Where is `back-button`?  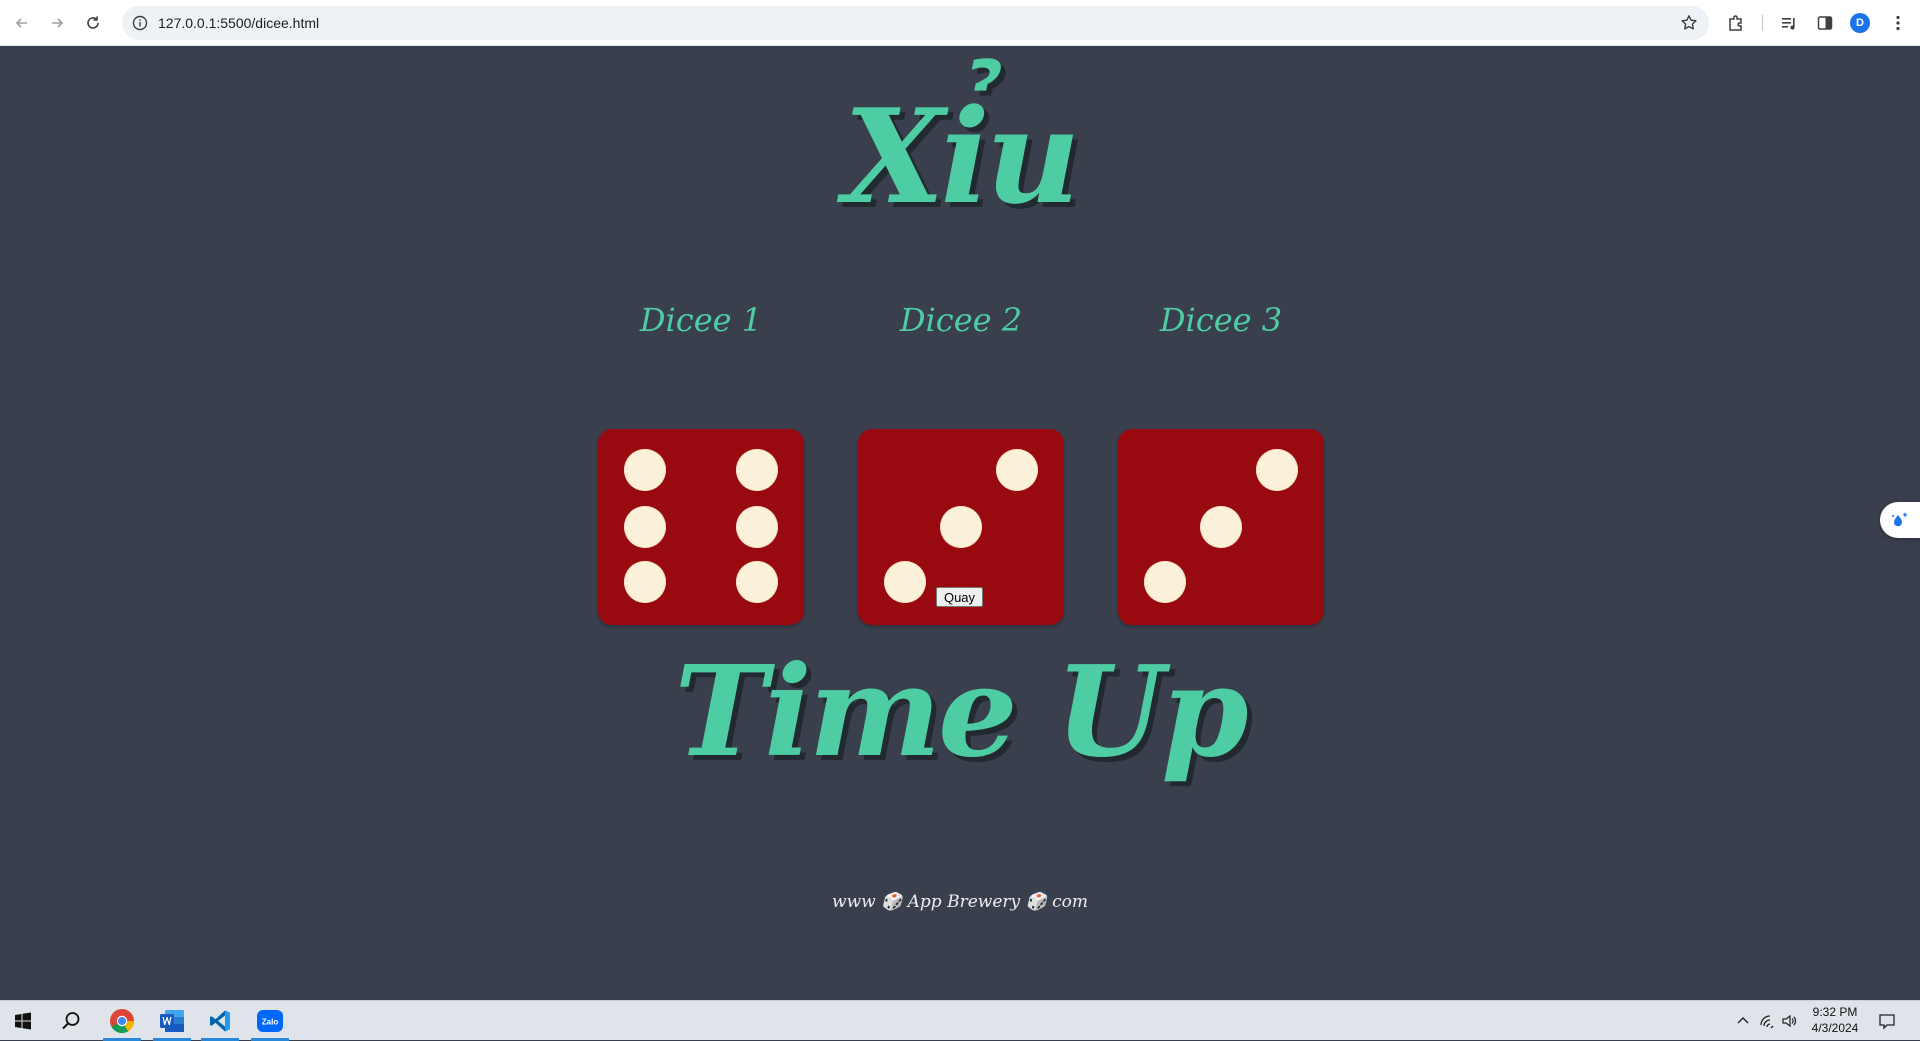
back-button is located at coordinates (22, 23).